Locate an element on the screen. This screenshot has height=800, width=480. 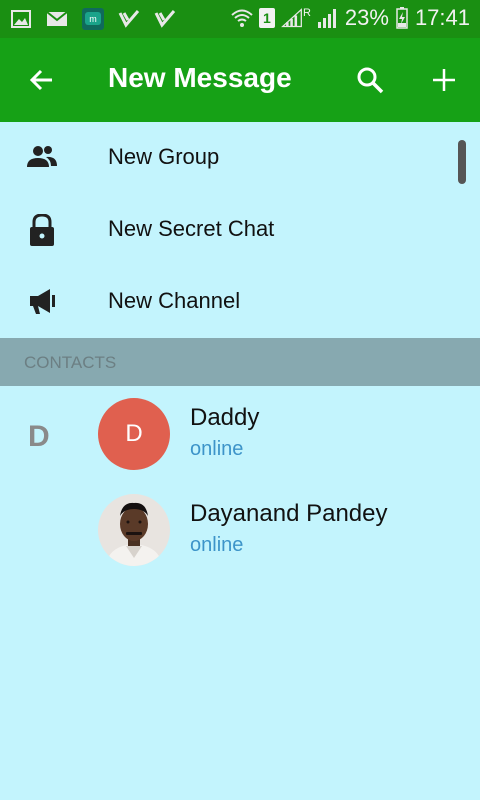
lock-icon is located at coordinates (42, 229).